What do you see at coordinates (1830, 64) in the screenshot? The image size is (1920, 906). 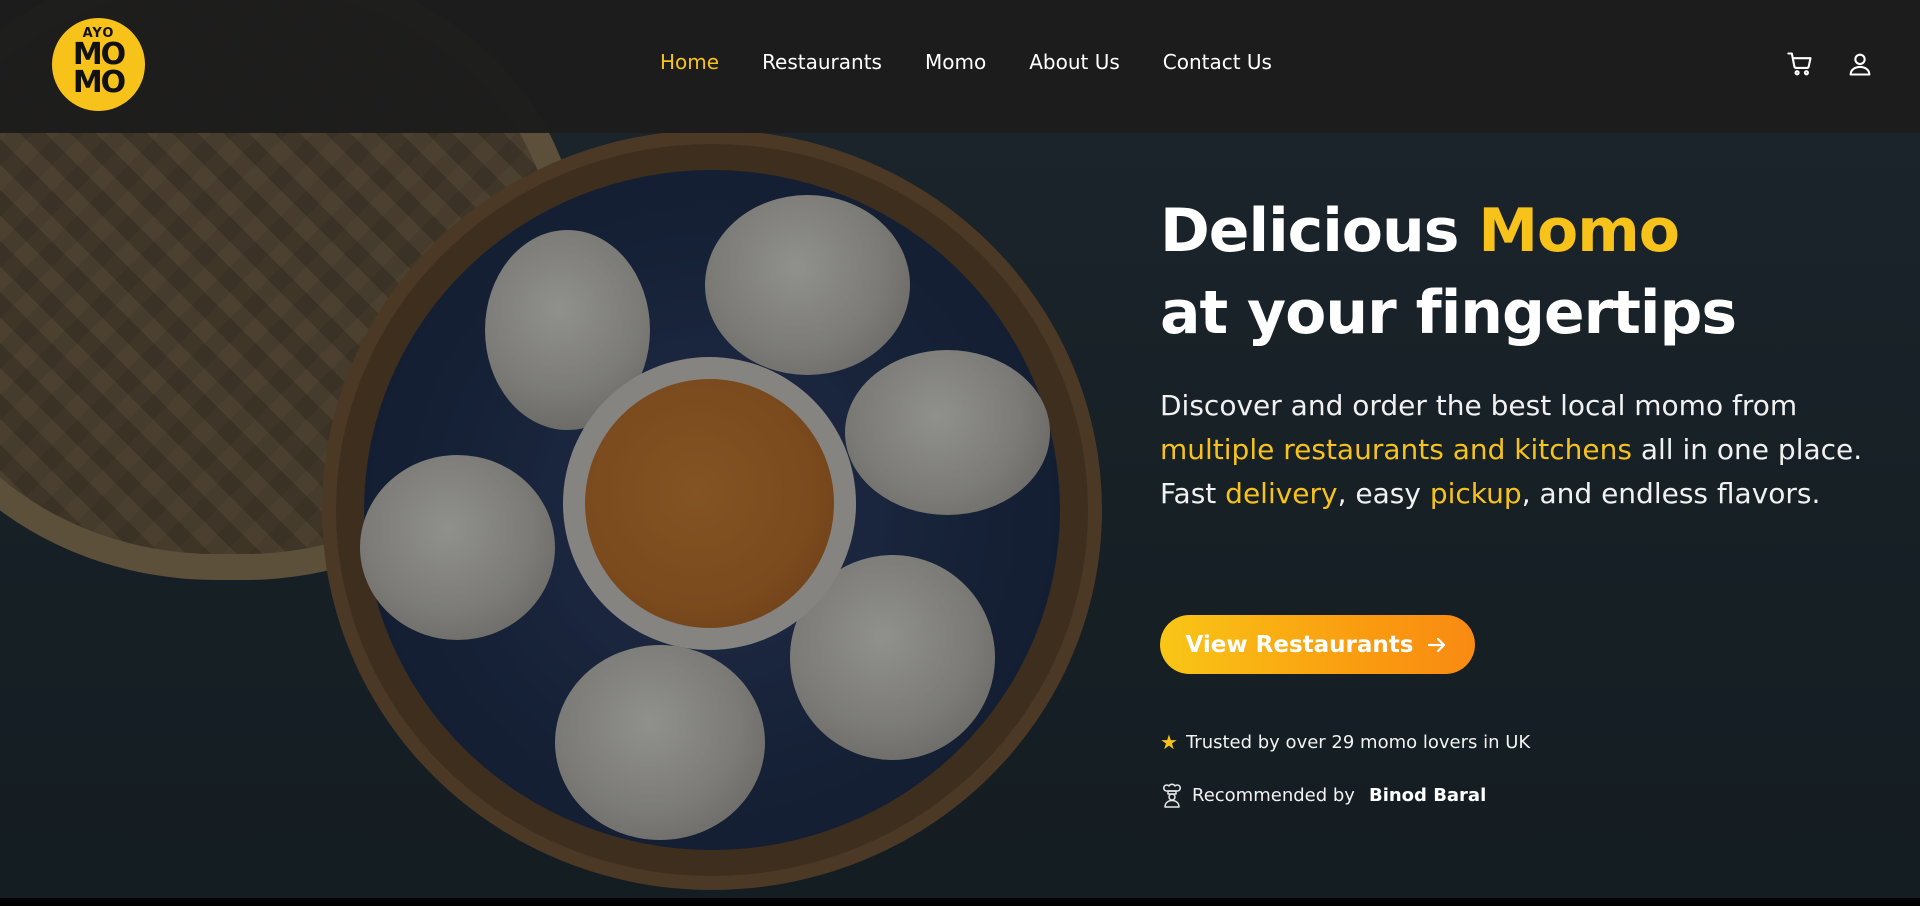 I see `nav-icons` at bounding box center [1830, 64].